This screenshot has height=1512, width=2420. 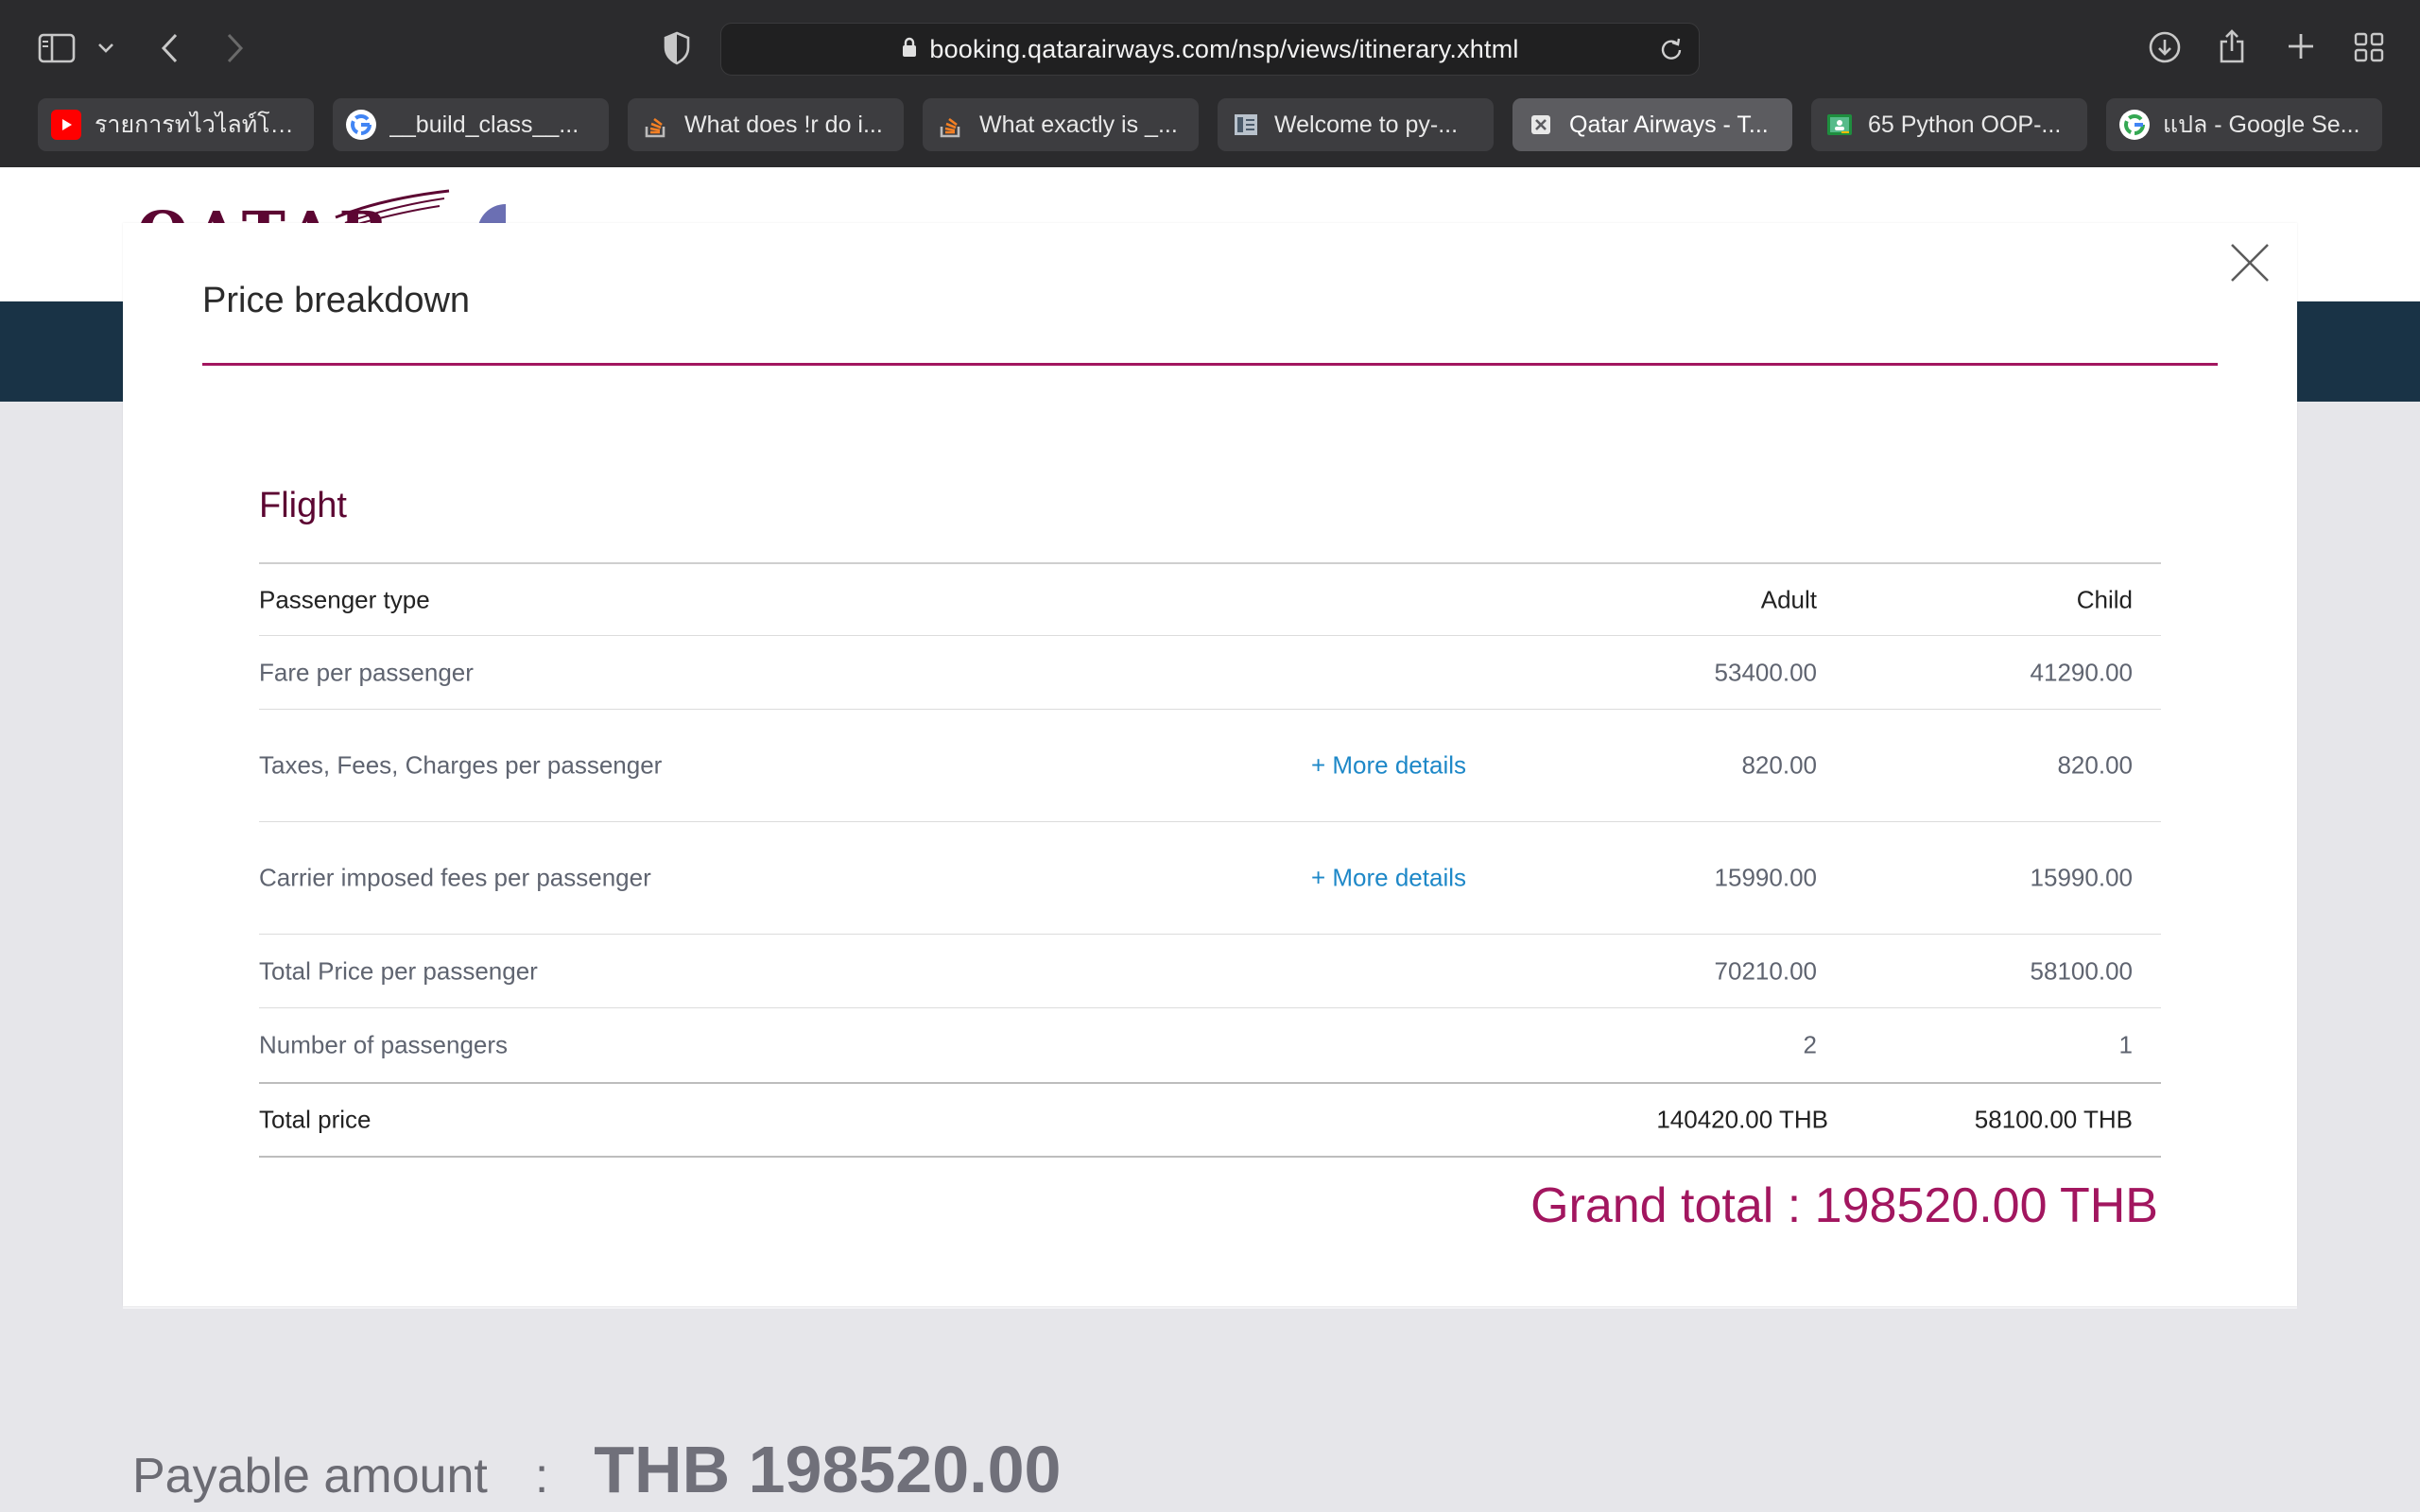 I want to click on total-label: Total price, so click(x=315, y=1119).